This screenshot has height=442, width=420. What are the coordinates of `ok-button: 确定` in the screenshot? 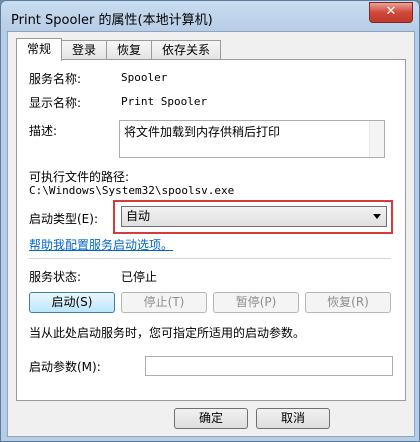 It's located at (211, 418).